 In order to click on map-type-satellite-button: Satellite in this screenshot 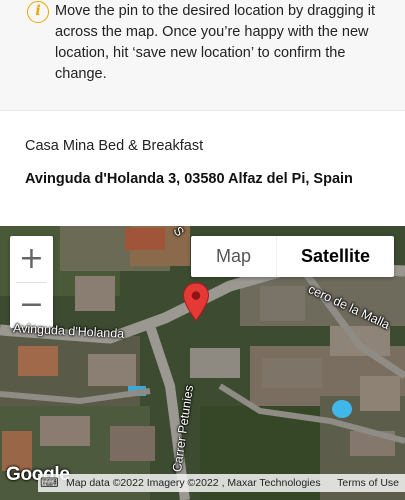, I will do `click(335, 256)`.